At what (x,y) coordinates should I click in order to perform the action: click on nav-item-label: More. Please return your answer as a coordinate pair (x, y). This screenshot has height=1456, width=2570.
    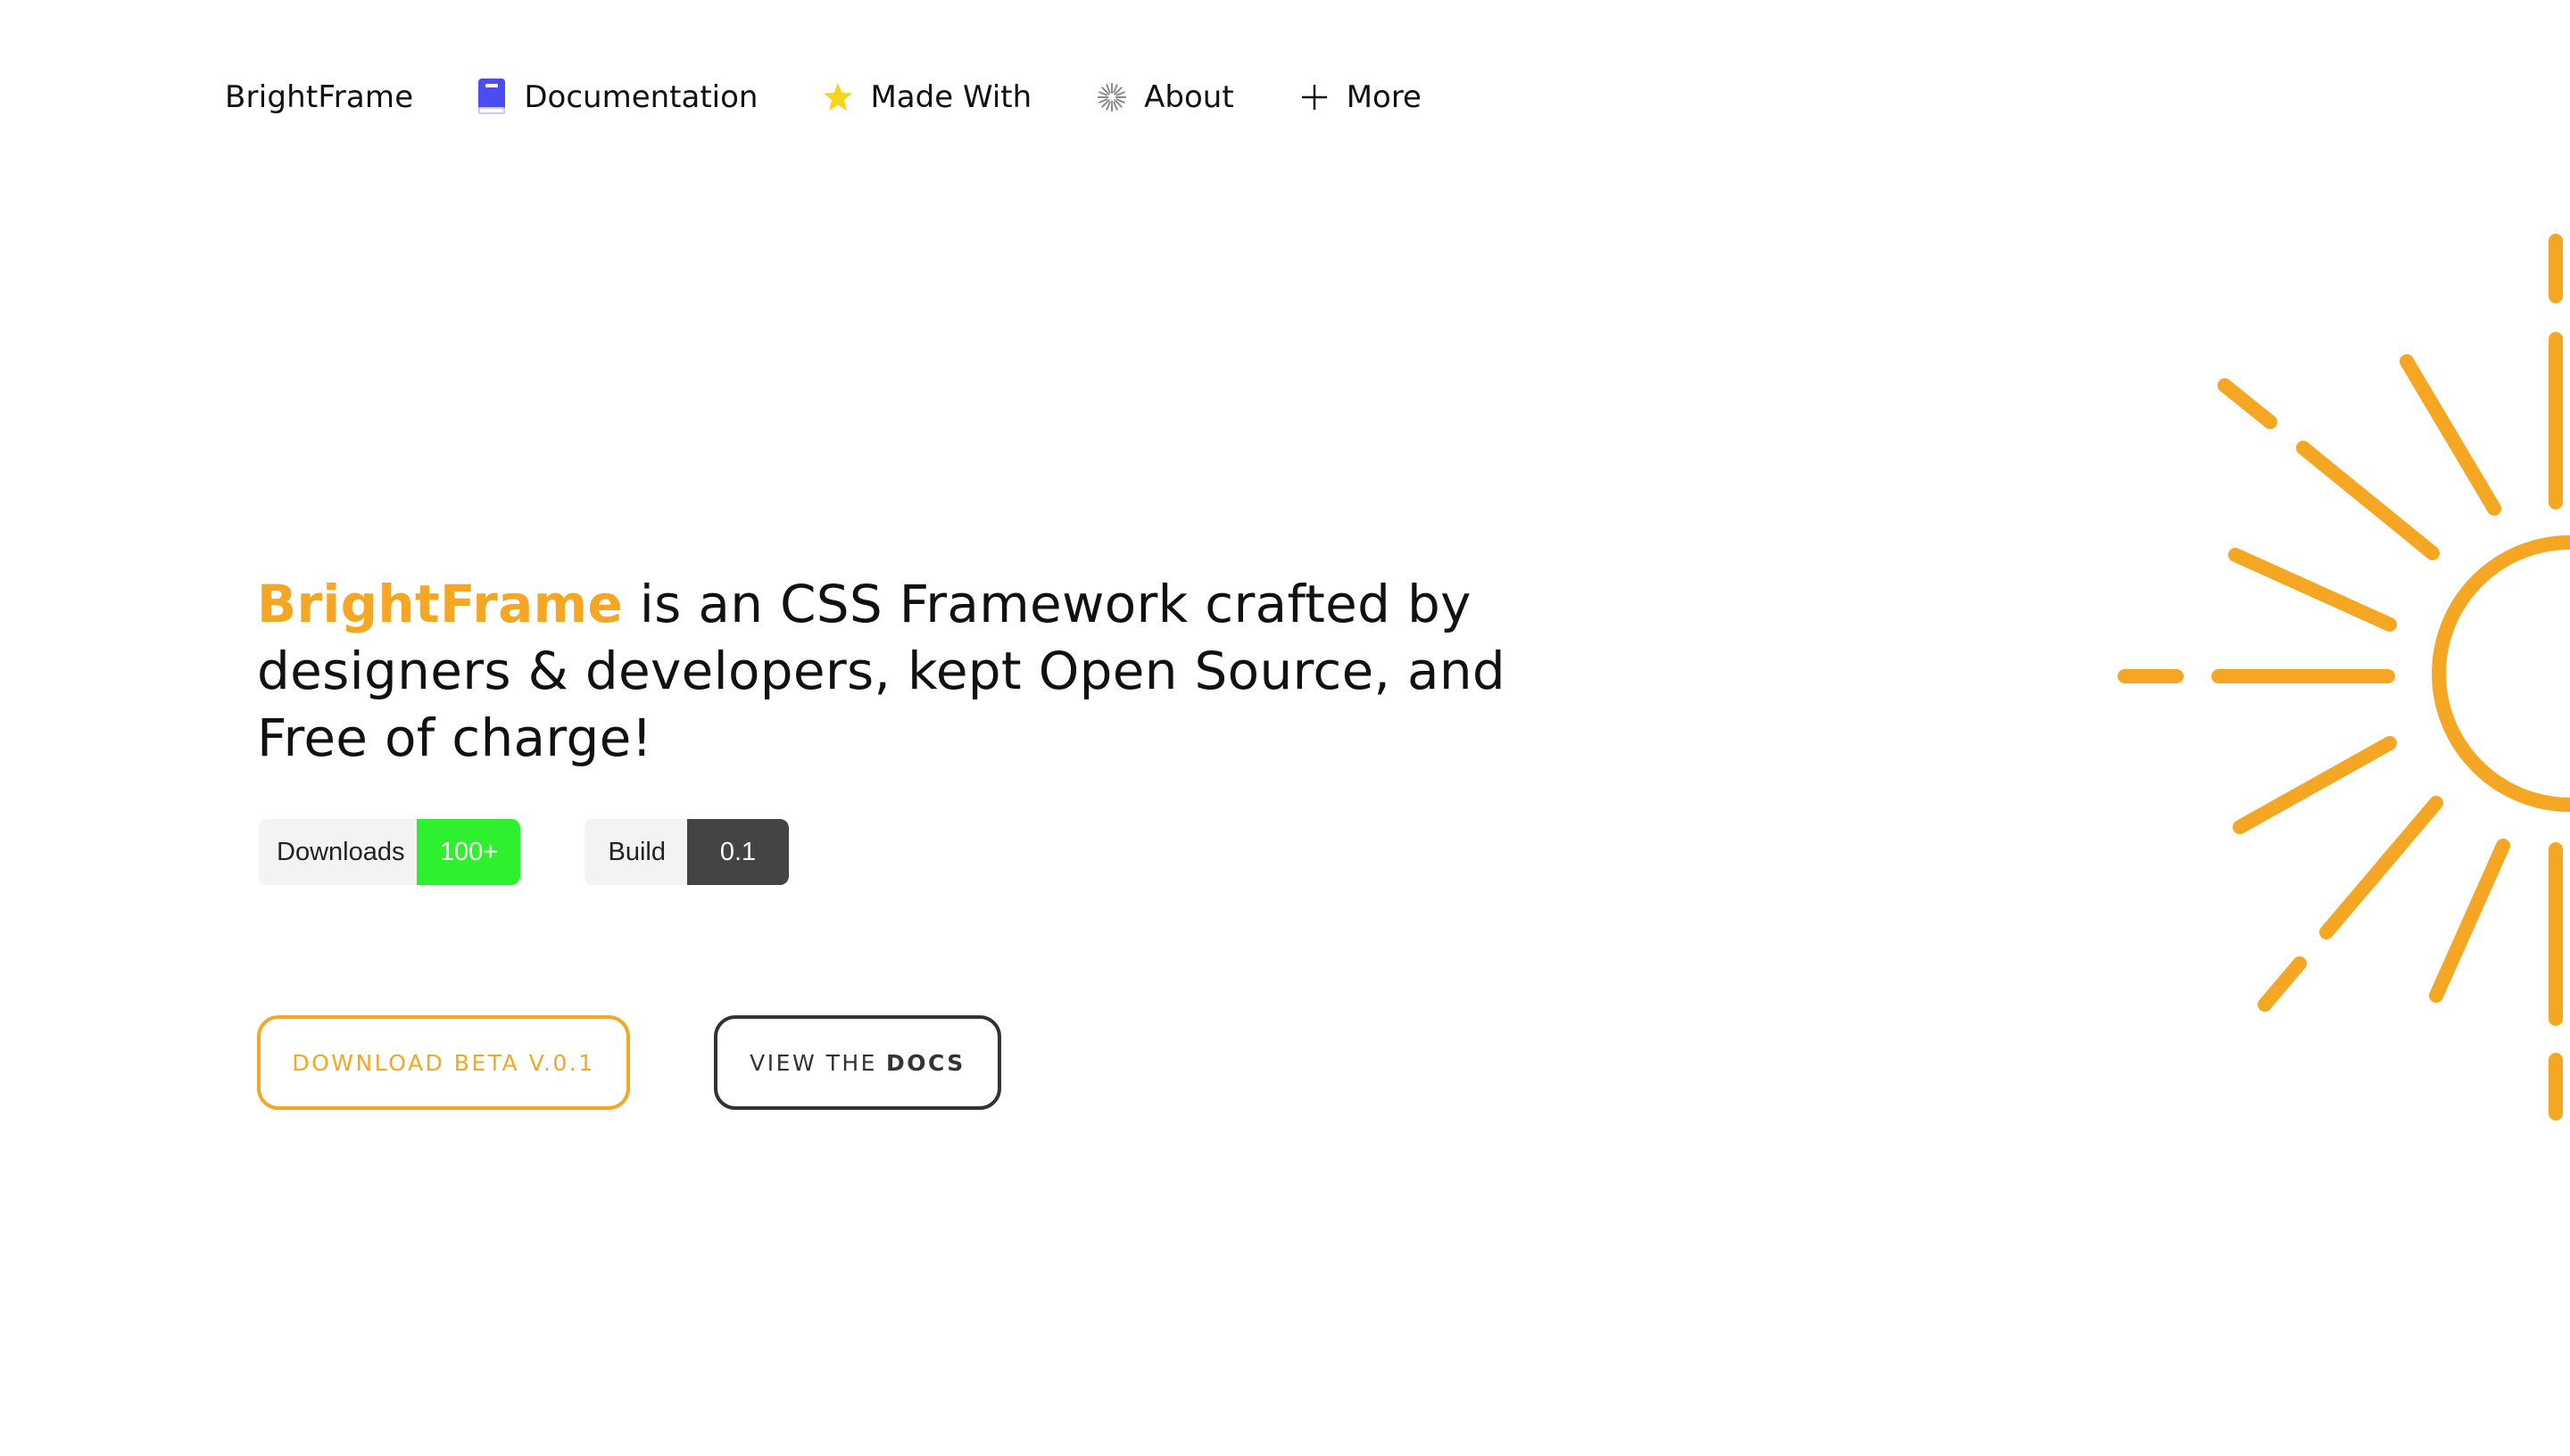
    Looking at the image, I should click on (1384, 97).